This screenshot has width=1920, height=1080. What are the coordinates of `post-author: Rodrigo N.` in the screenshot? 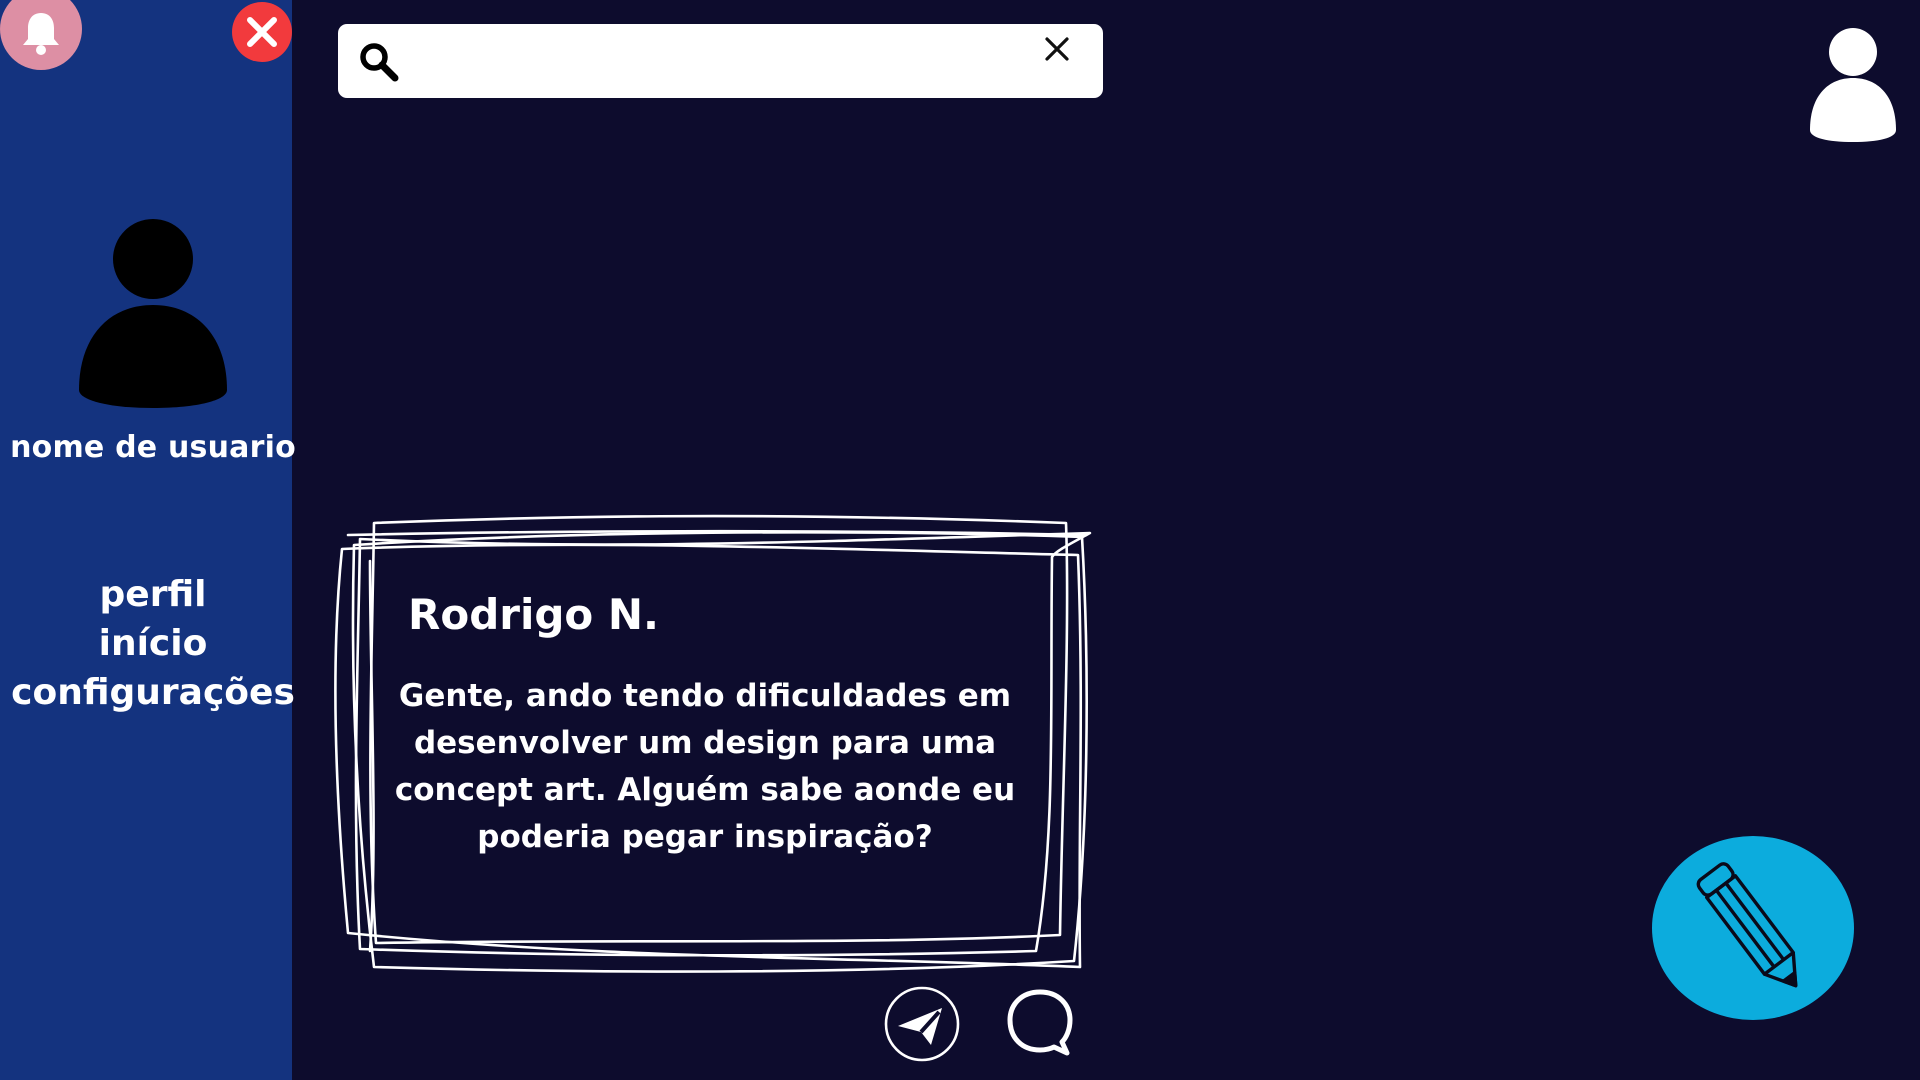 It's located at (534, 614).